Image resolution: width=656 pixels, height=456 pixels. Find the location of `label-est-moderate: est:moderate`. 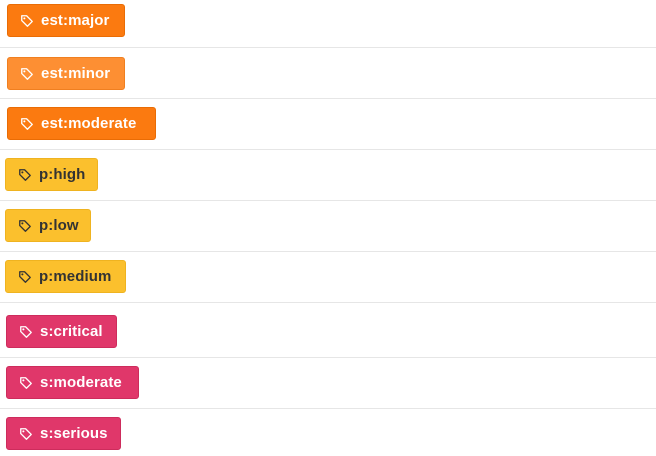

label-est-moderate: est:moderate is located at coordinates (81, 123).